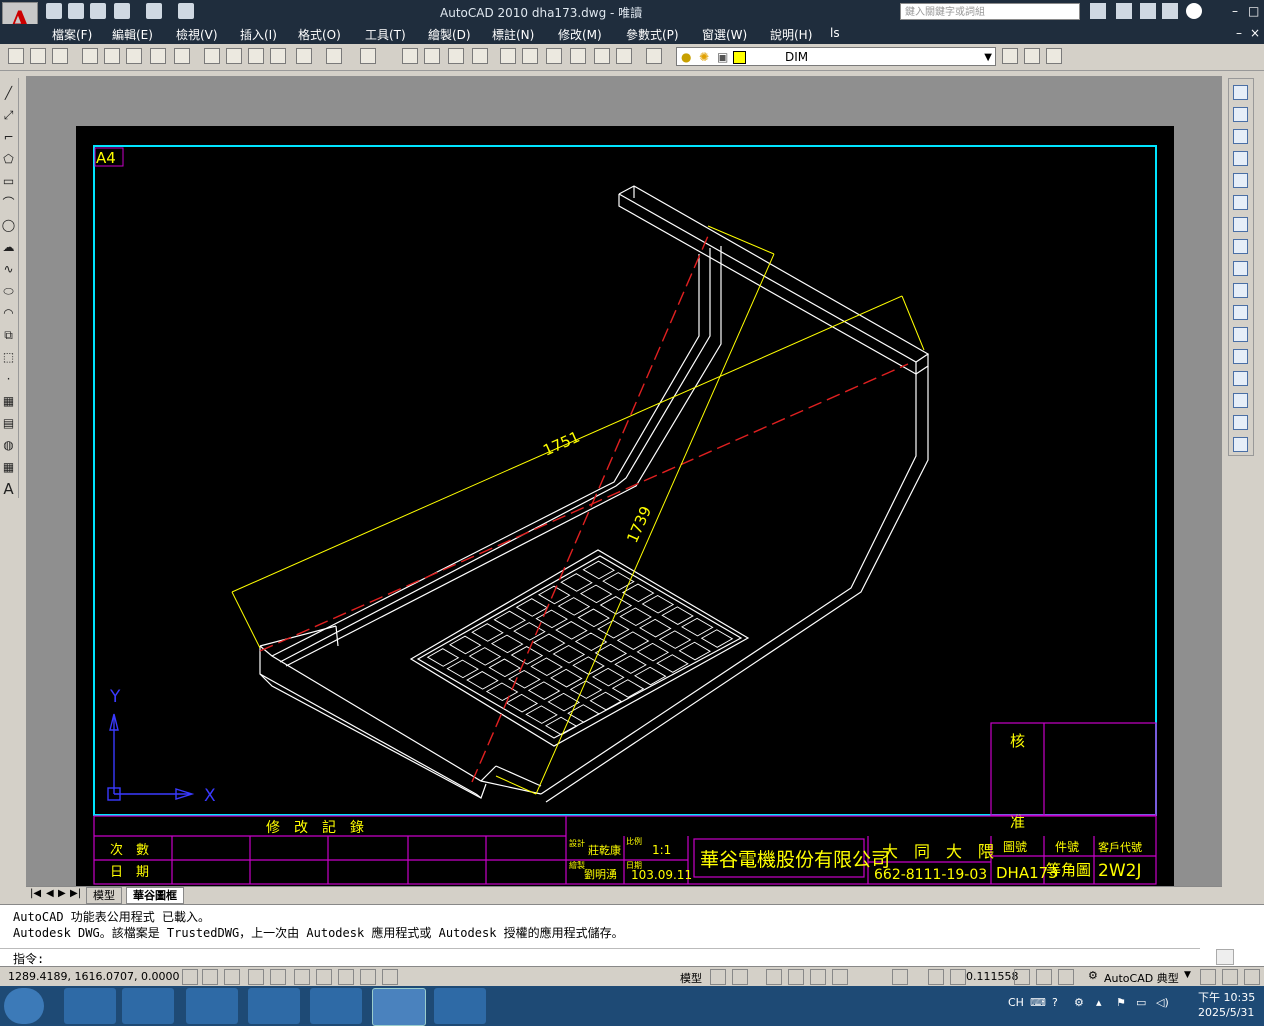  I want to click on construction-line-icon: ⤢, so click(8, 115).